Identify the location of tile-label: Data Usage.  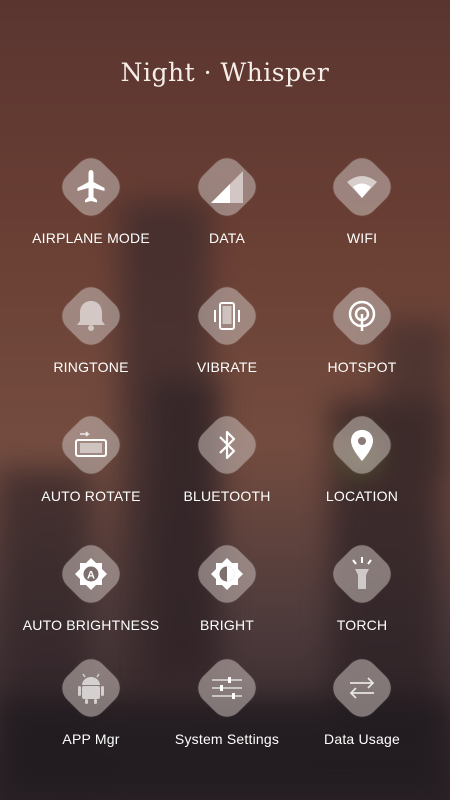
(362, 739).